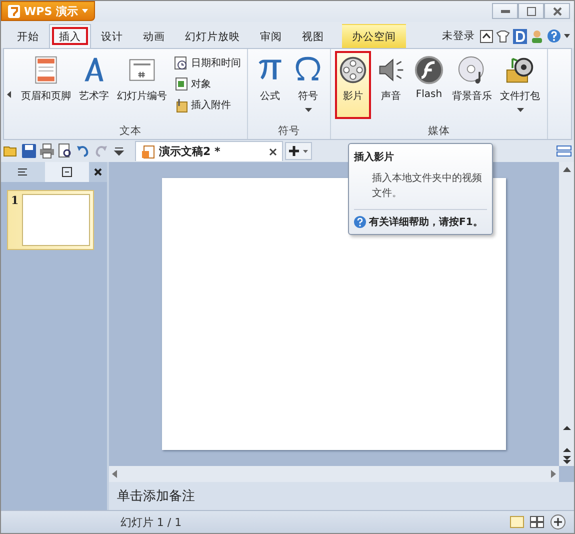  What do you see at coordinates (289, 131) in the screenshot?
I see `group-title: 符号` at bounding box center [289, 131].